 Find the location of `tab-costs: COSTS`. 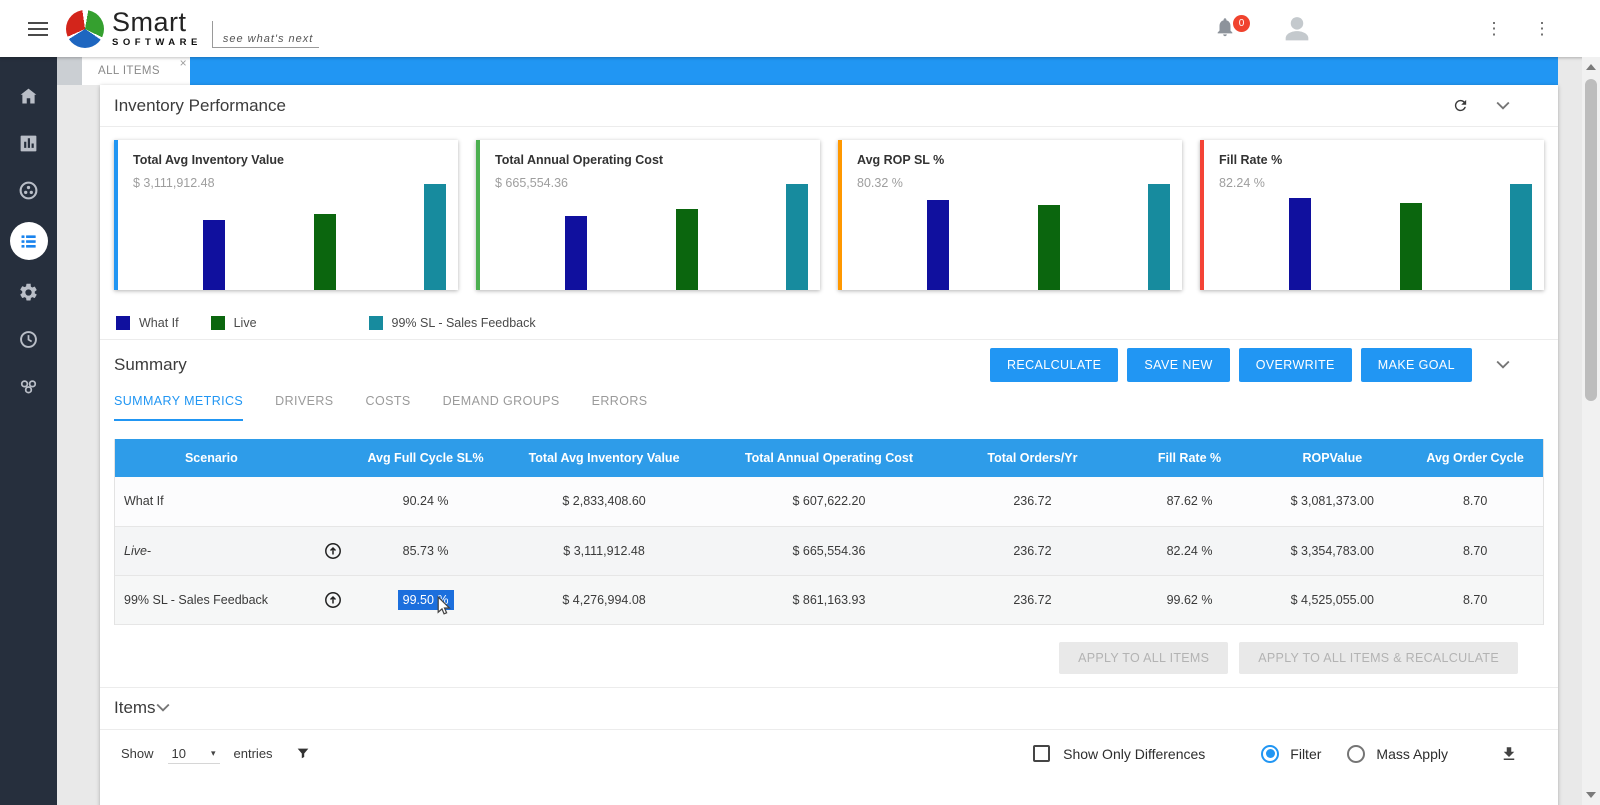

tab-costs: COSTS is located at coordinates (388, 407).